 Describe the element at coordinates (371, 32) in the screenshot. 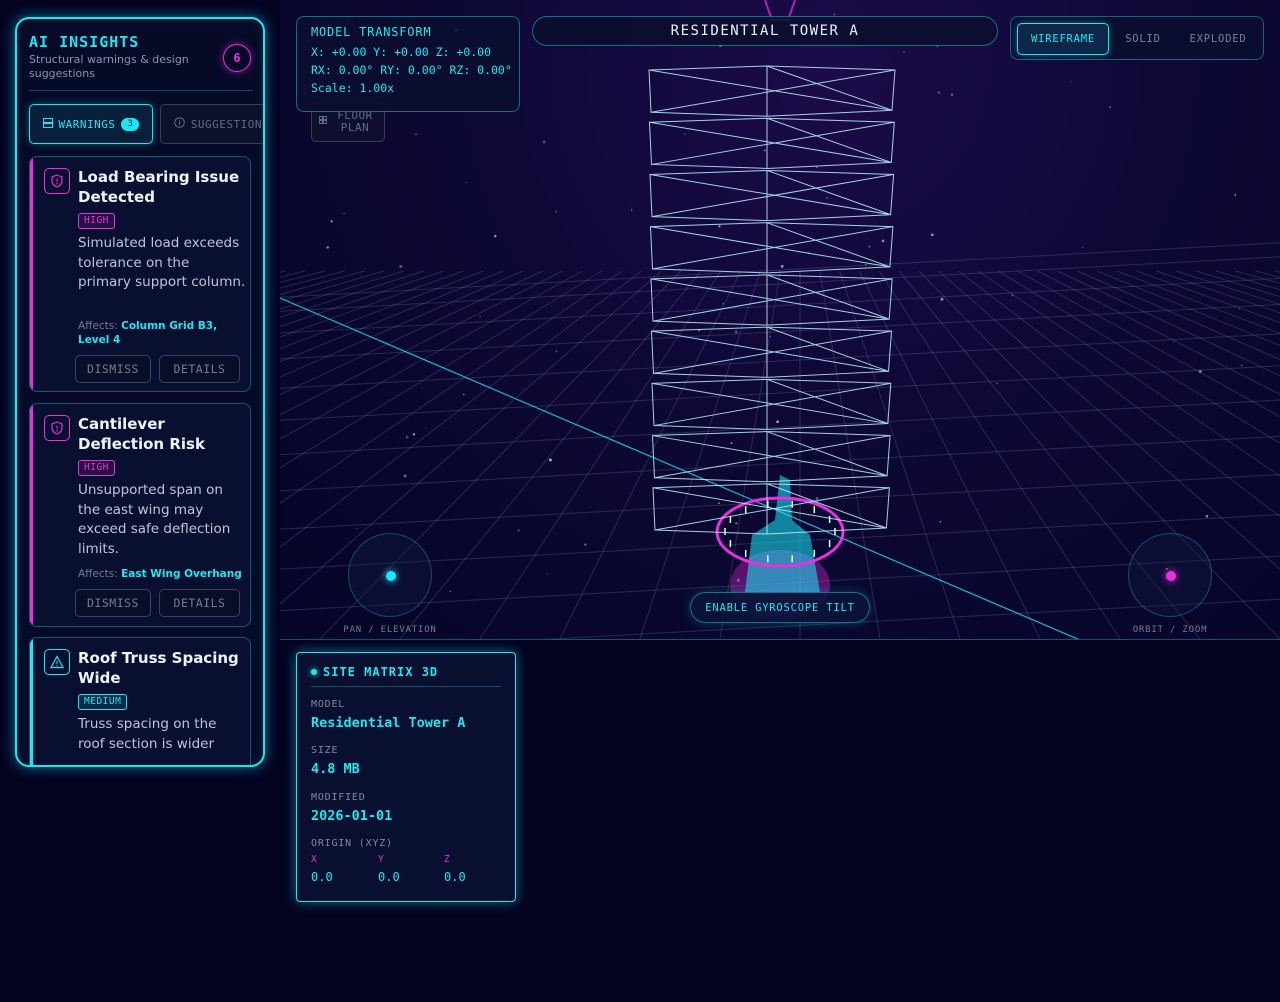

I see `transform-title: MODEL TRANSFORM` at that location.